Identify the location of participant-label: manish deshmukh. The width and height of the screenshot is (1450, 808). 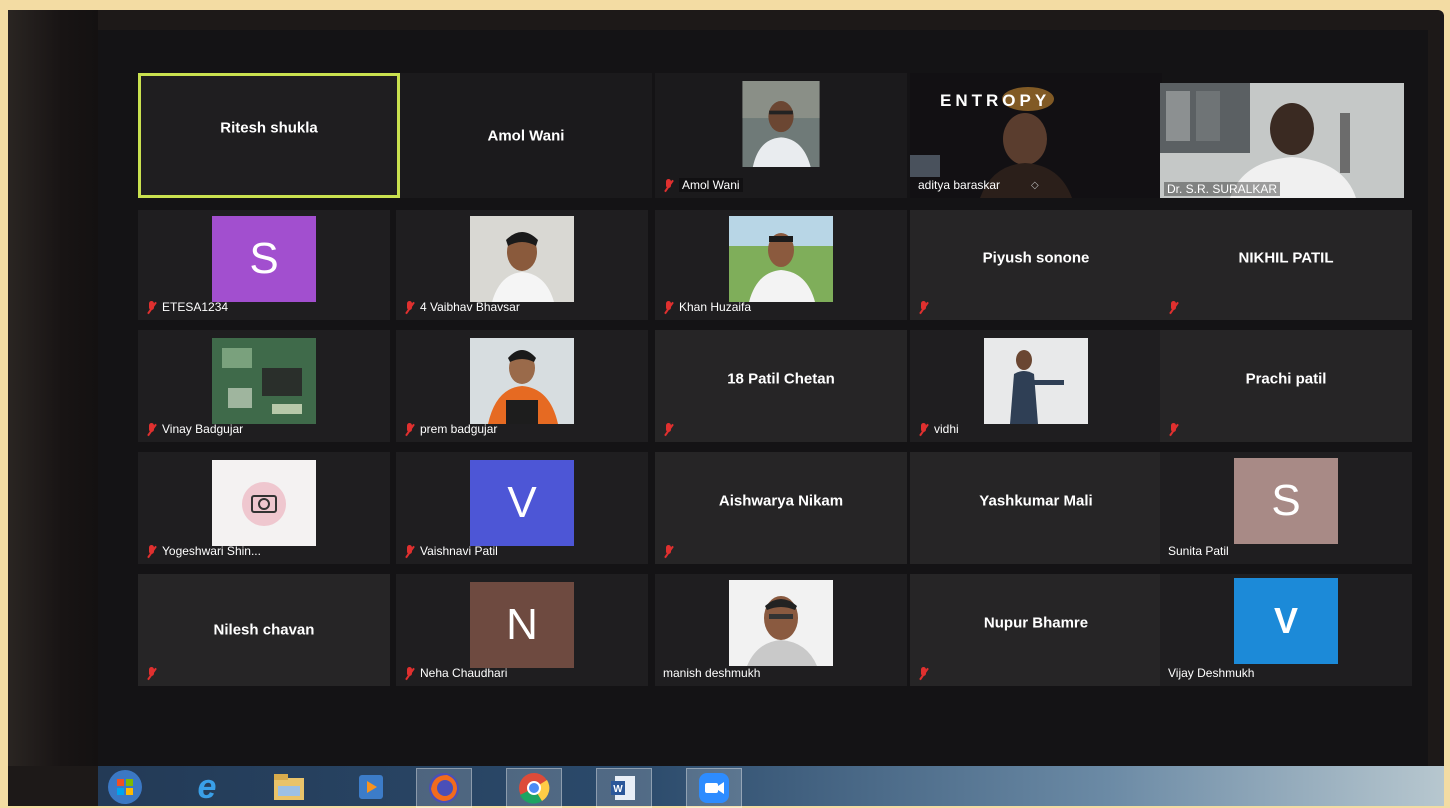
(712, 673).